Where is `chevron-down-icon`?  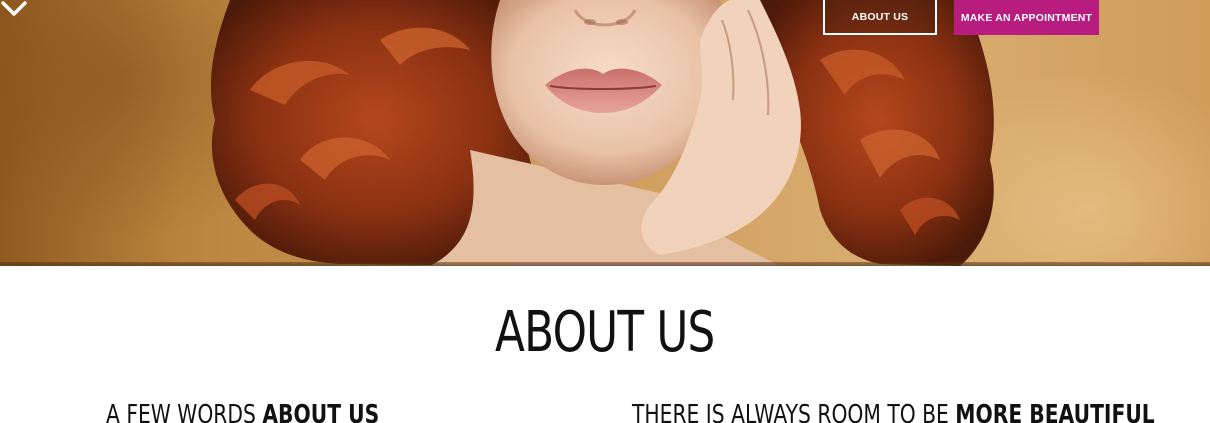
chevron-down-icon is located at coordinates (14, 9).